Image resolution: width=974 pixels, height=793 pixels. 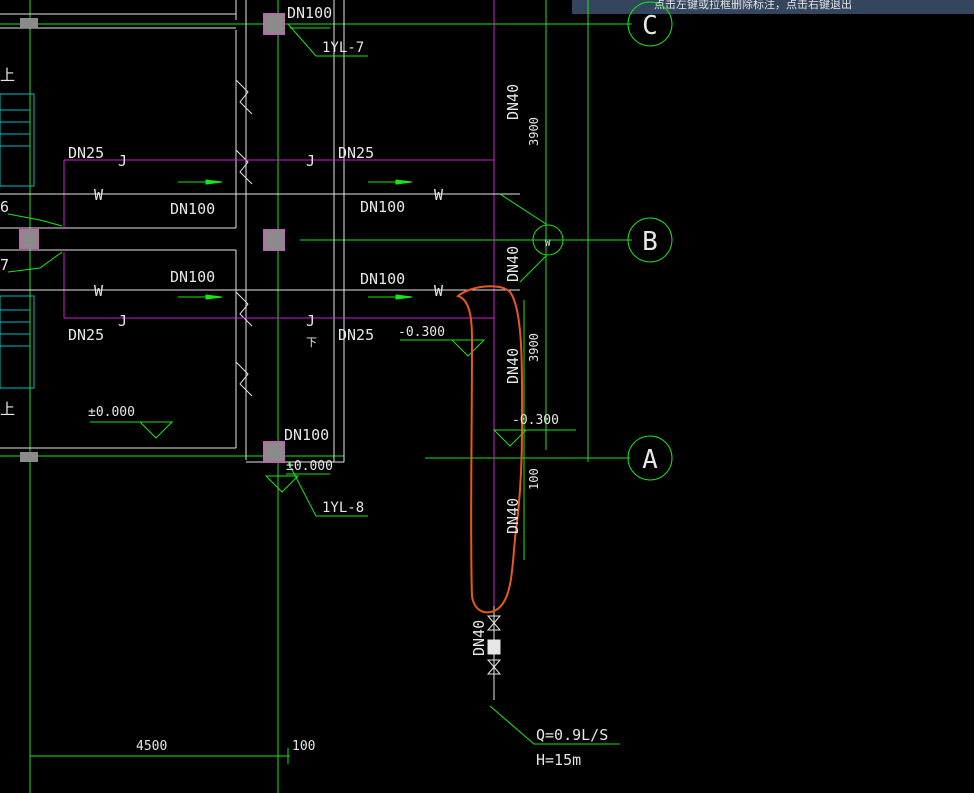 What do you see at coordinates (494, 653) in the screenshot?
I see `valve-symbols` at bounding box center [494, 653].